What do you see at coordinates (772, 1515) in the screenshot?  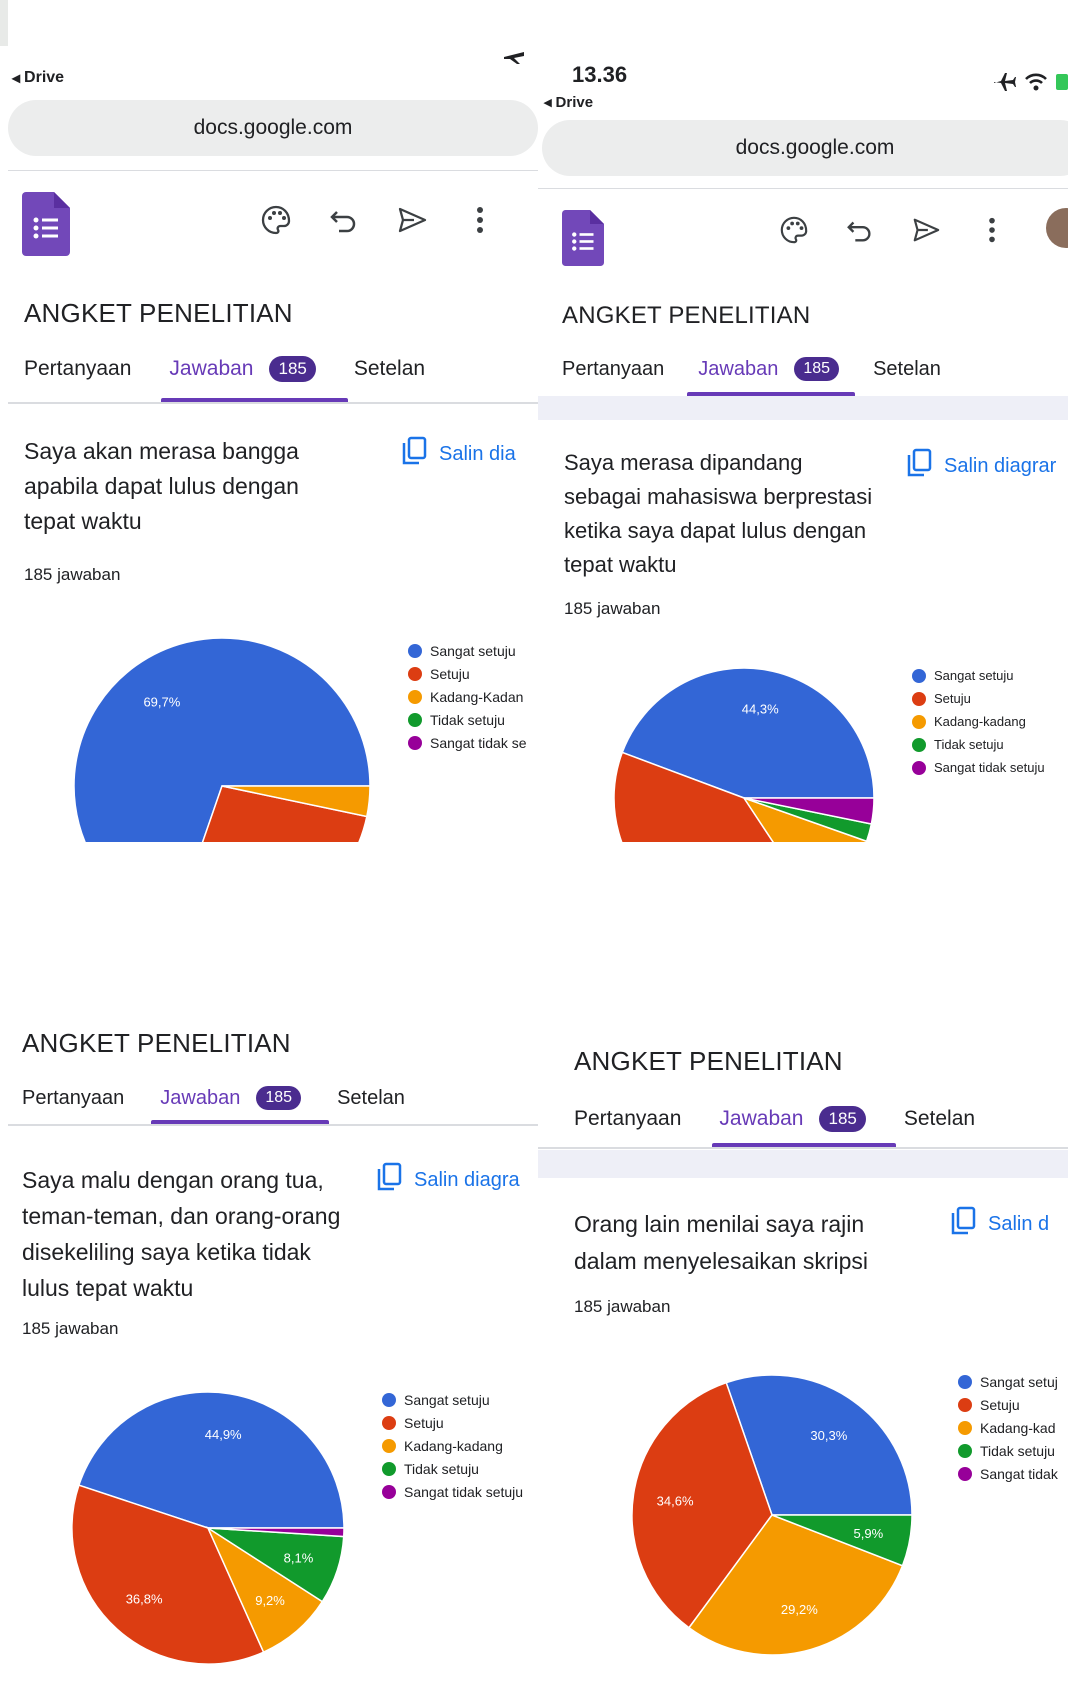 I see `pie-chart: 30,3% 34,6% 29,2% 5,9%` at bounding box center [772, 1515].